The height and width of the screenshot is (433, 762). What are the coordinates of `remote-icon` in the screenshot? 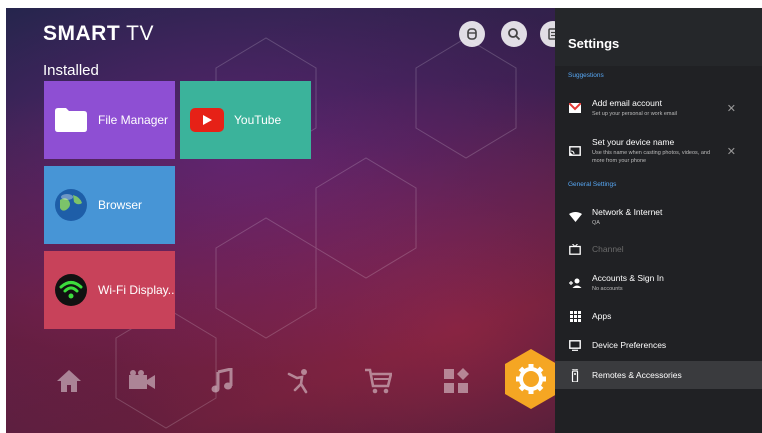 It's located at (575, 375).